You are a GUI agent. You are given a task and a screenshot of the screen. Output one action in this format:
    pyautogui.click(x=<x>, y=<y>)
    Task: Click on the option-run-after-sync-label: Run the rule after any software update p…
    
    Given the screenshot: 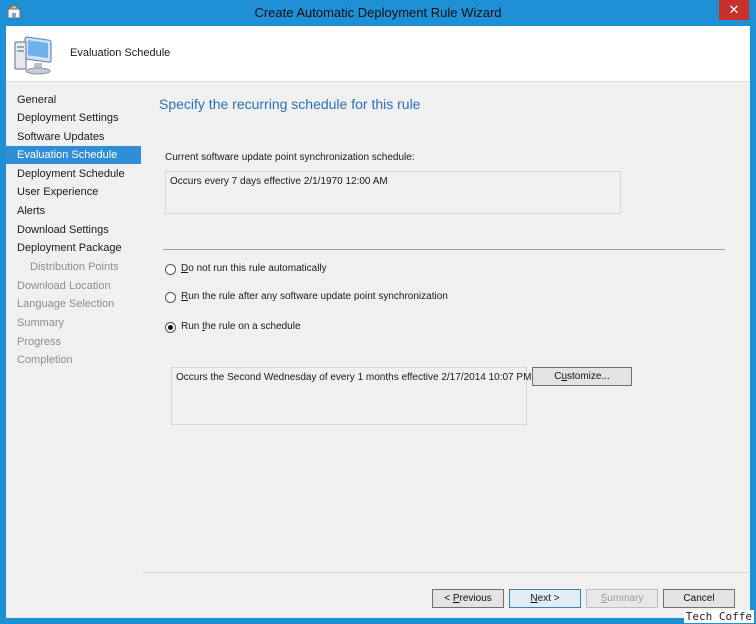 What is the action you would take?
    pyautogui.click(x=314, y=296)
    